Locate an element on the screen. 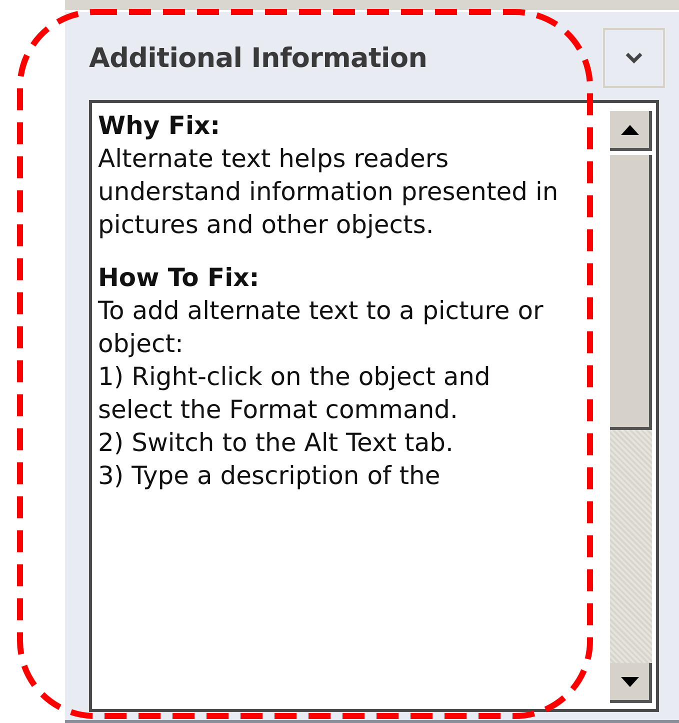 The width and height of the screenshot is (679, 723). section-heading: How To Fix: is located at coordinates (179, 278).